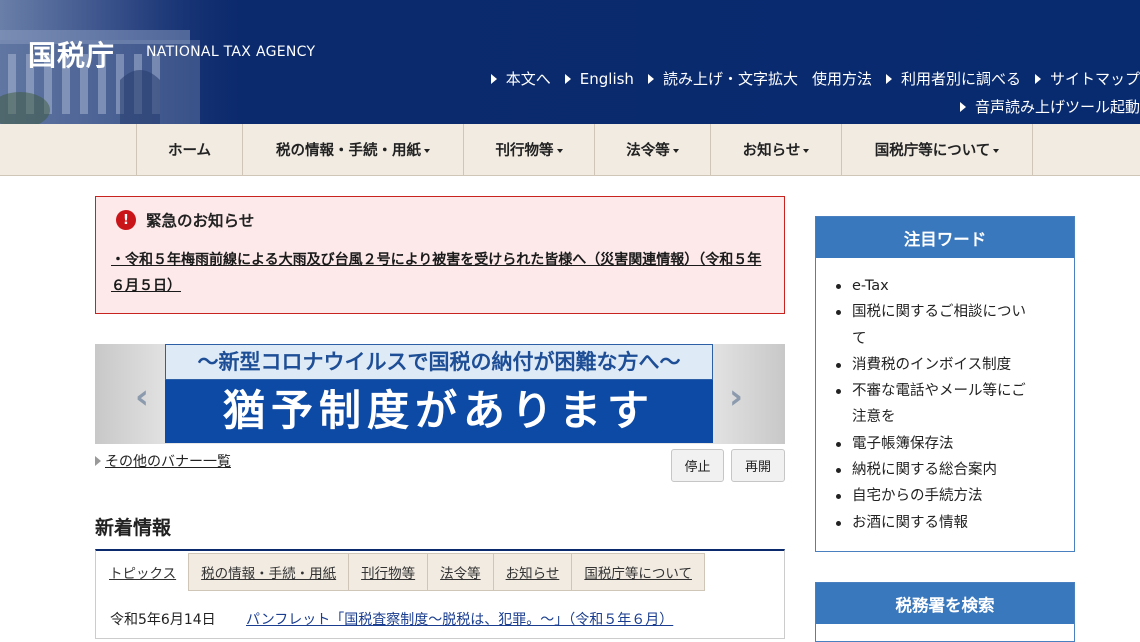 Image resolution: width=1140 pixels, height=642 pixels. Describe the element at coordinates (231, 52) in the screenshot. I see `site-logo-english: NATIONAL TAX AGENCY` at that location.